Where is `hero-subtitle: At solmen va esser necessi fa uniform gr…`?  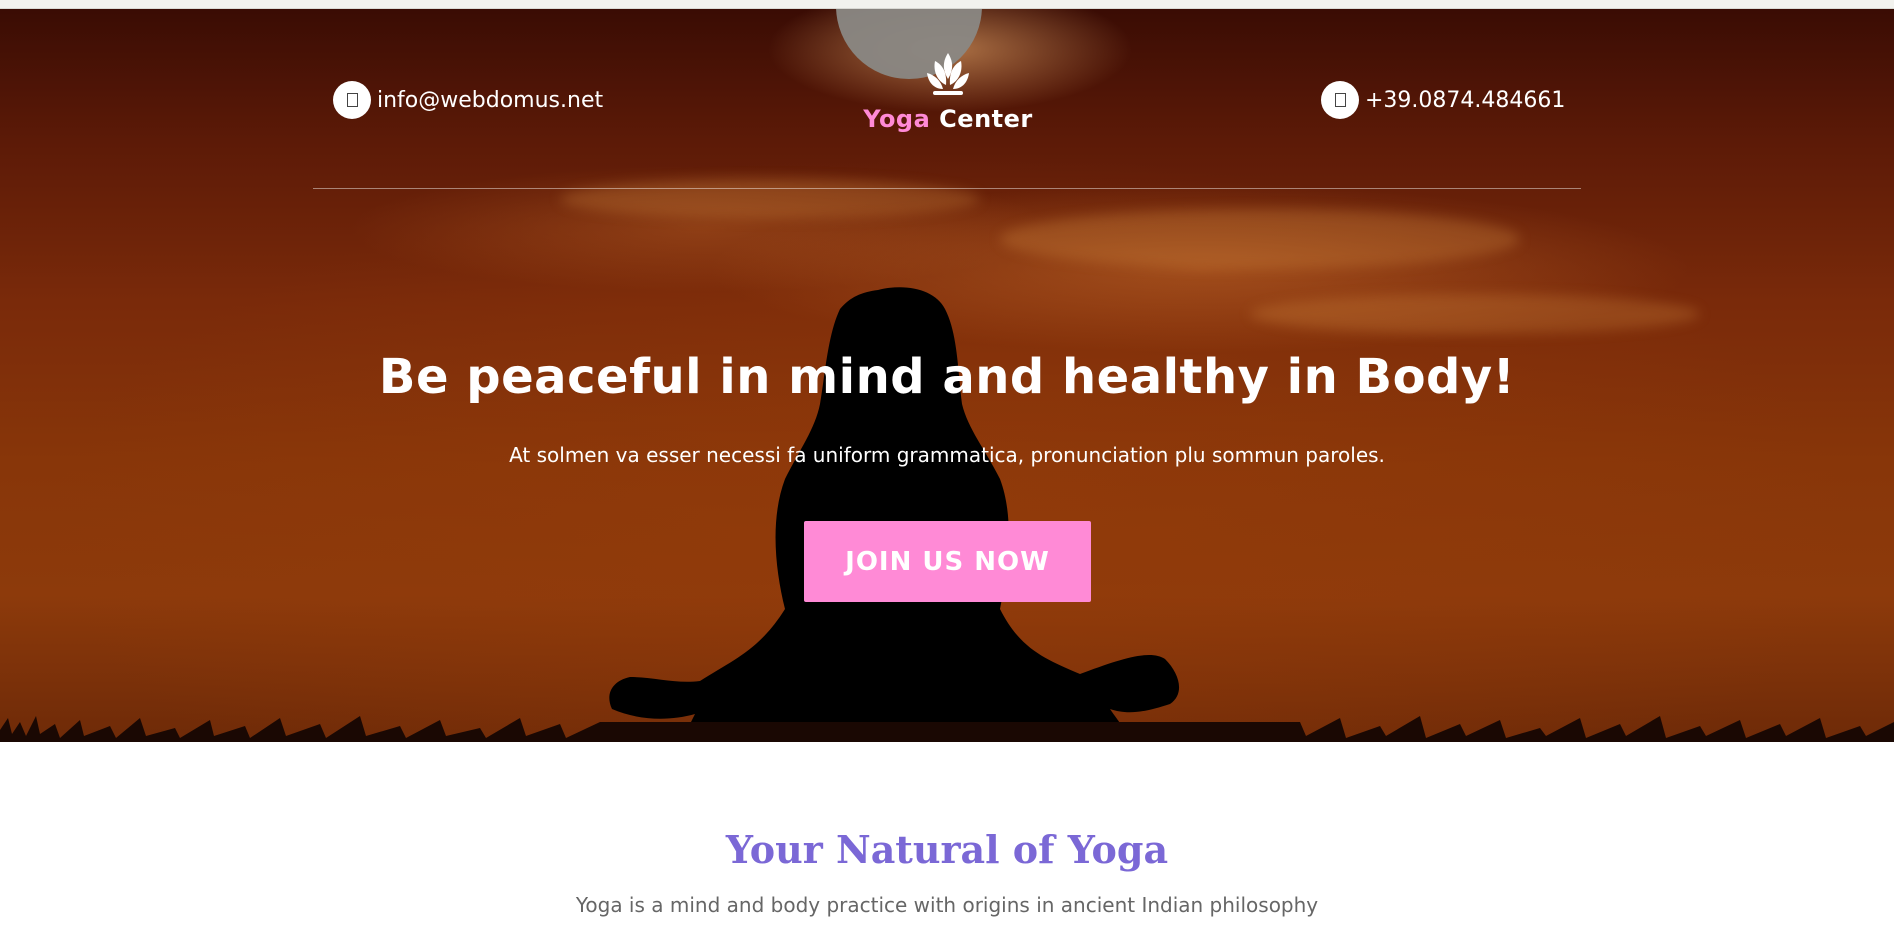
hero-subtitle: At solmen va esser necessi fa uniform gr… is located at coordinates (947, 455).